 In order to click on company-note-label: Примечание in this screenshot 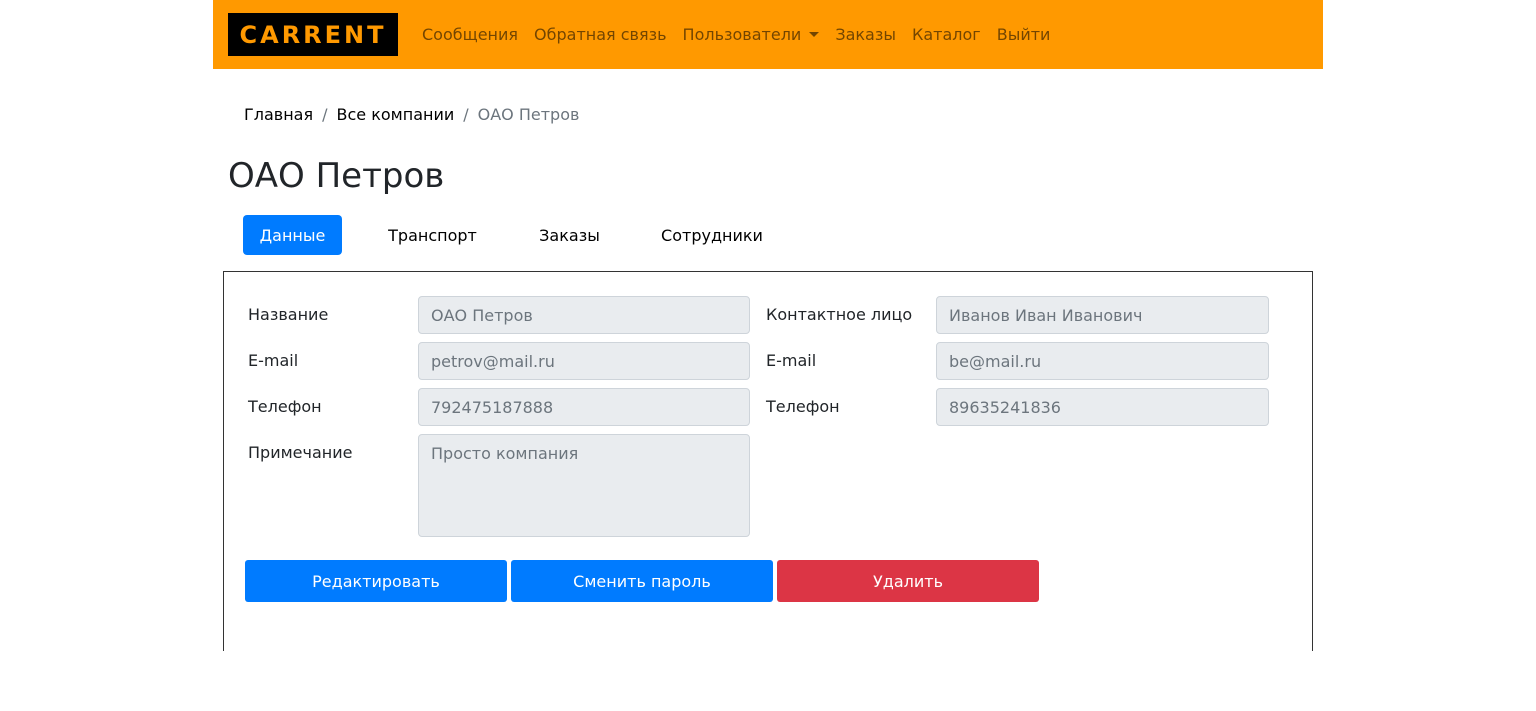, I will do `click(300, 452)`.